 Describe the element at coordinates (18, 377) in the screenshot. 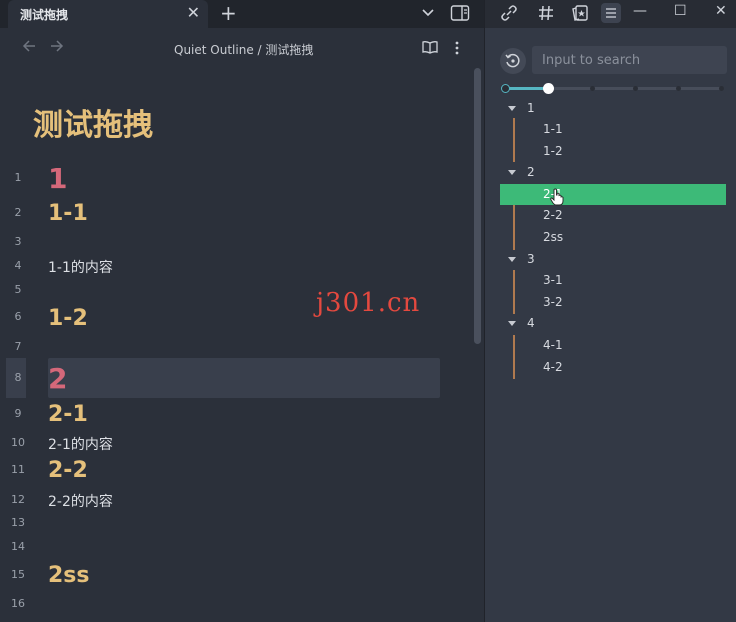

I see `line-number: 8` at that location.